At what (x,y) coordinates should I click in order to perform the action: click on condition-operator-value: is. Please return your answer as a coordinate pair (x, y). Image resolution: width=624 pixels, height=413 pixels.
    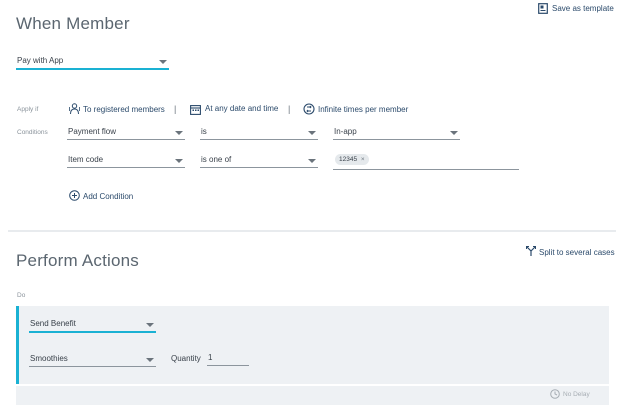
    Looking at the image, I should click on (204, 131).